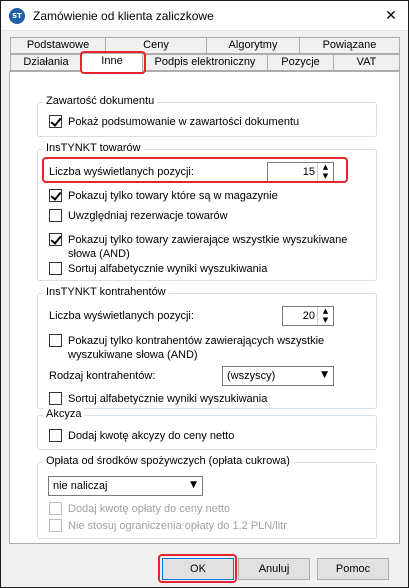  I want to click on app-logo-icon: ST, so click(17, 16).